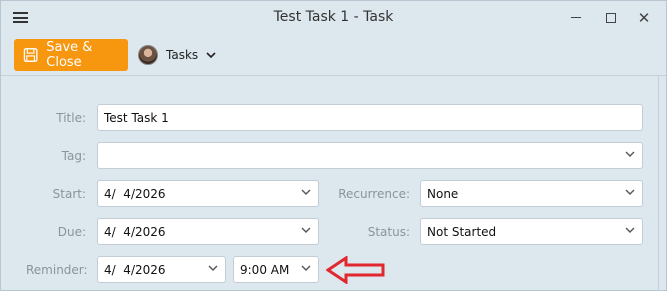 The width and height of the screenshot is (667, 291). Describe the element at coordinates (355, 270) in the screenshot. I see `red-arrow-icon` at that location.